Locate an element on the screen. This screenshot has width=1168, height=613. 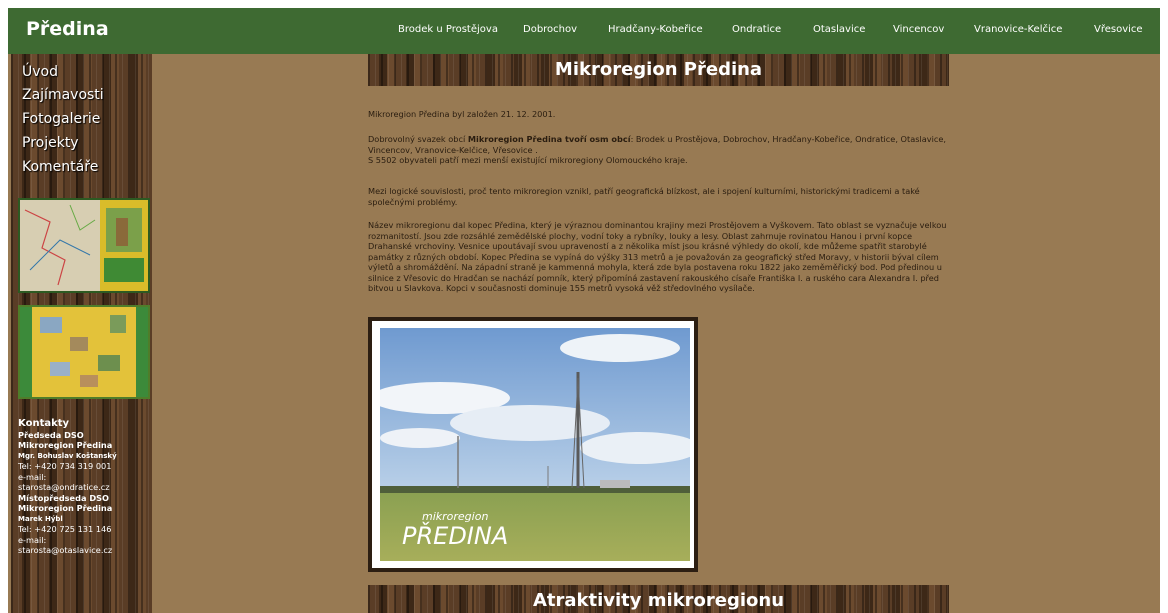
contact-role-2: Místopředseda DSO is located at coordinates (63, 497).